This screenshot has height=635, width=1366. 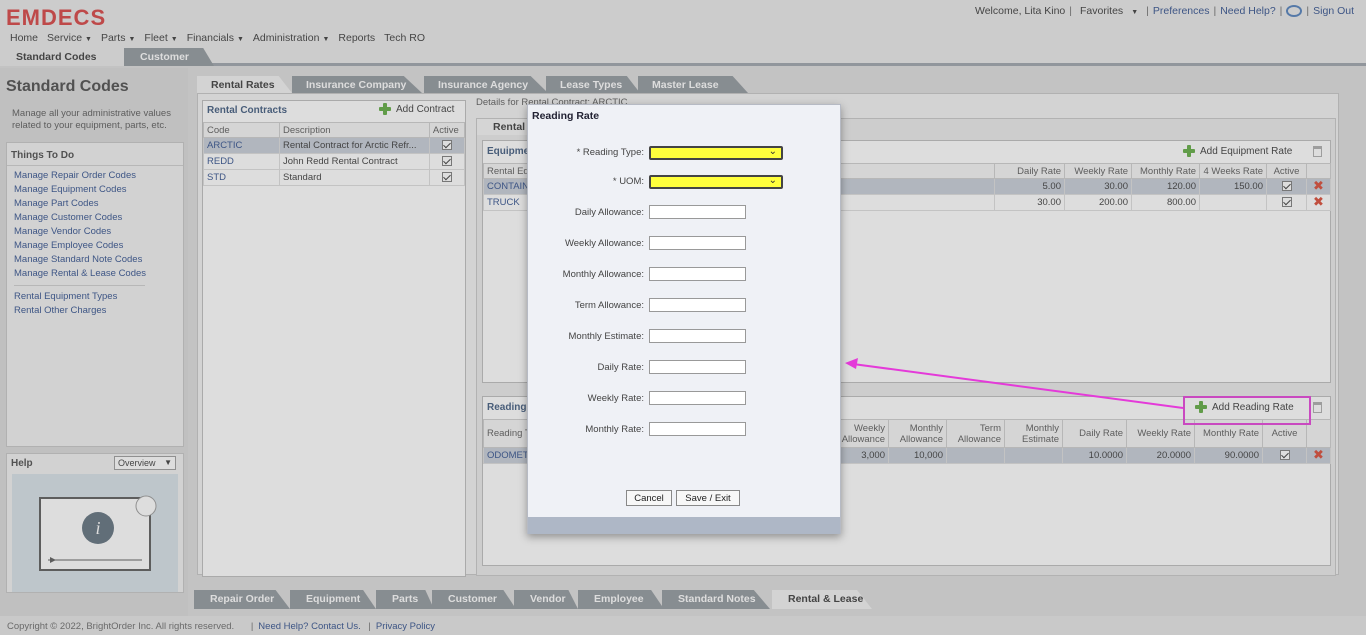 What do you see at coordinates (649, 498) in the screenshot?
I see `cancel-button: Cancel` at bounding box center [649, 498].